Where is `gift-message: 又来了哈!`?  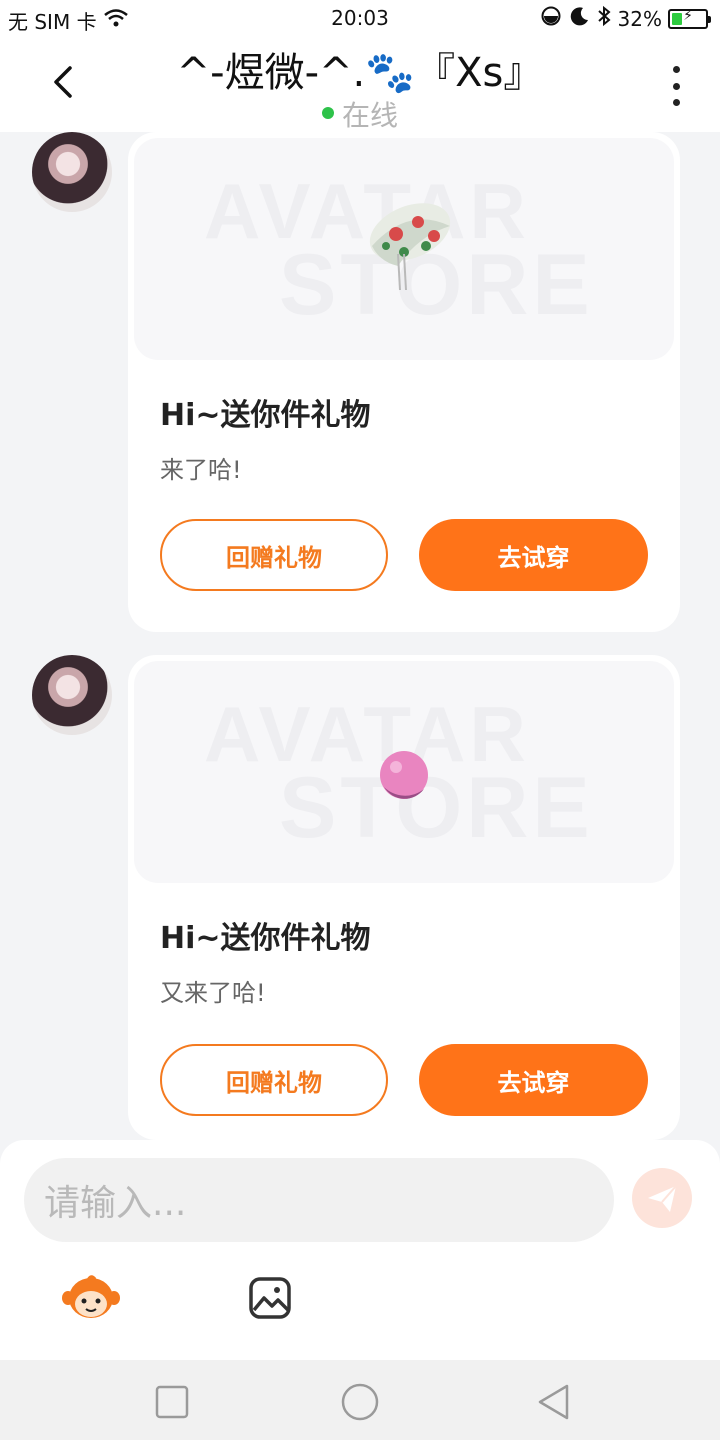
gift-message: 又来了哈! is located at coordinates (213, 993).